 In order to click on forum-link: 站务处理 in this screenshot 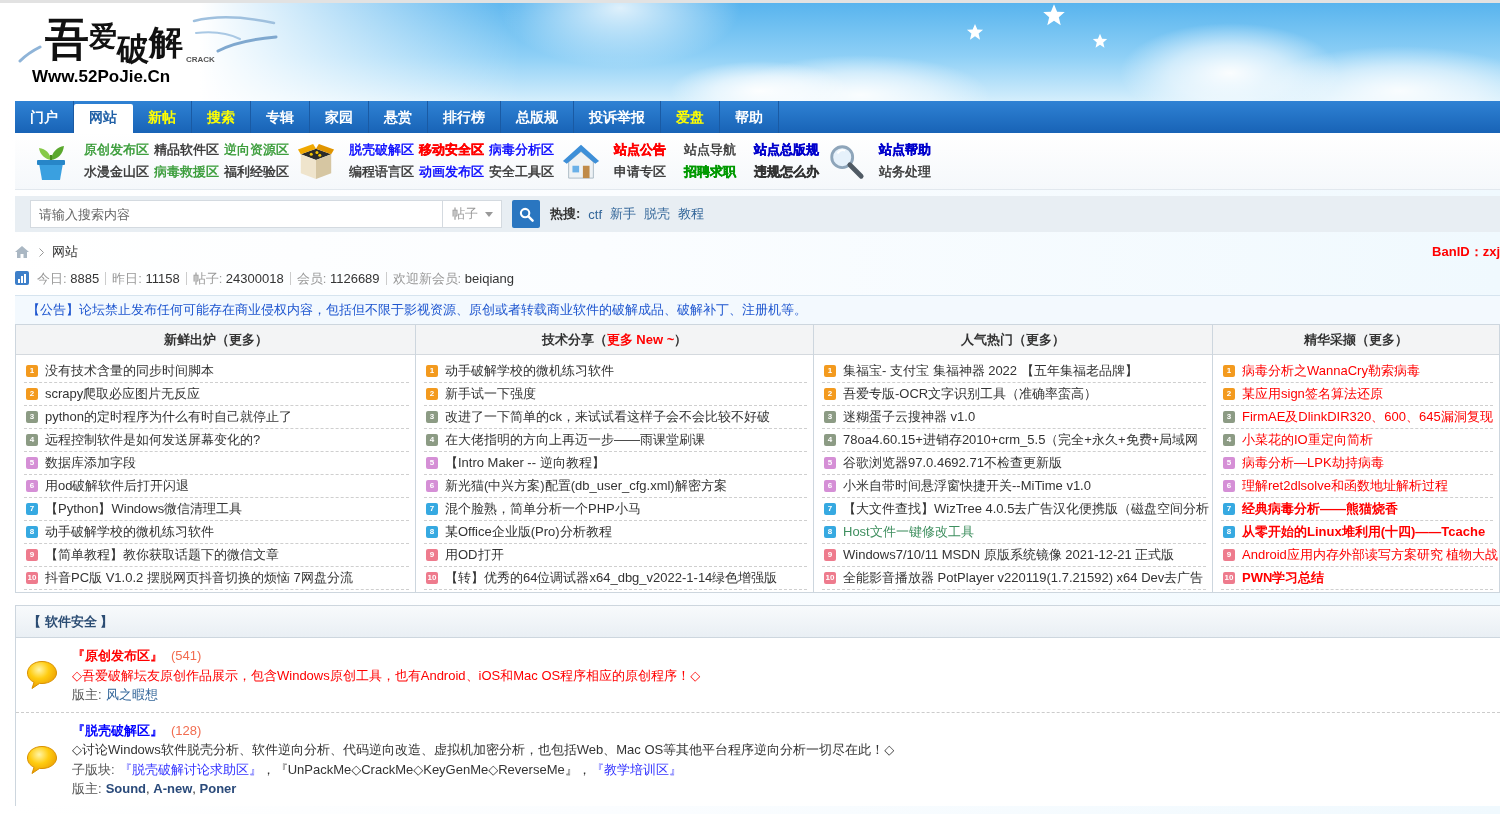, I will do `click(911, 172)`.